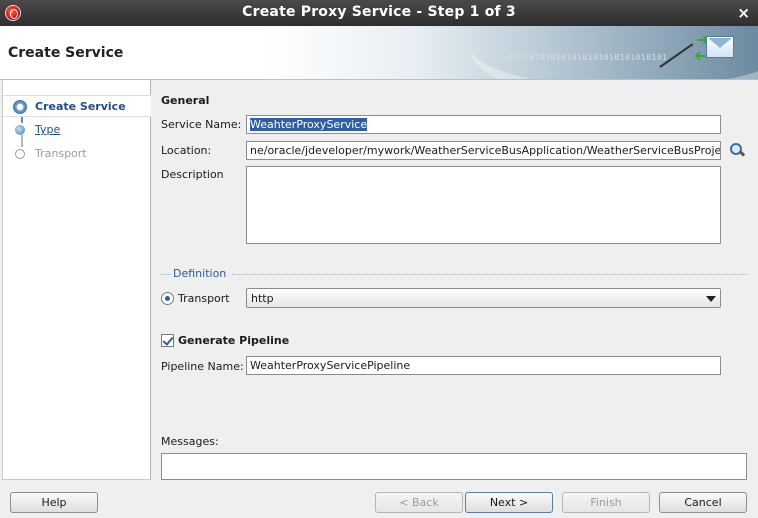  Describe the element at coordinates (483, 124) in the screenshot. I see `service-name-input: WeahterProxyService` at that location.